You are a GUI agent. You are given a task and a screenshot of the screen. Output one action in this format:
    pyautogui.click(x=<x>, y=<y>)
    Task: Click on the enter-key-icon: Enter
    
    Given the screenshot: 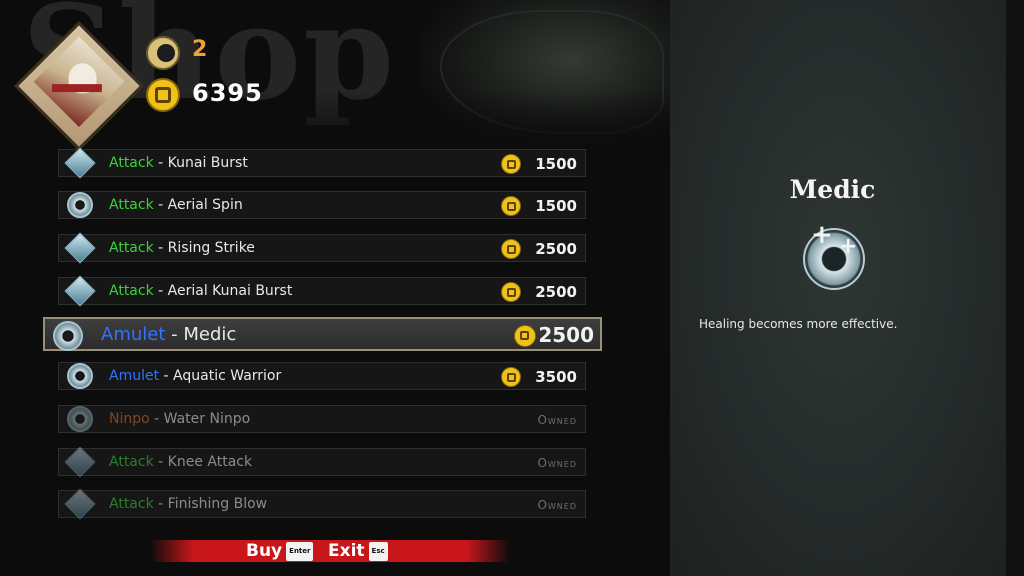 What is the action you would take?
    pyautogui.click(x=300, y=551)
    